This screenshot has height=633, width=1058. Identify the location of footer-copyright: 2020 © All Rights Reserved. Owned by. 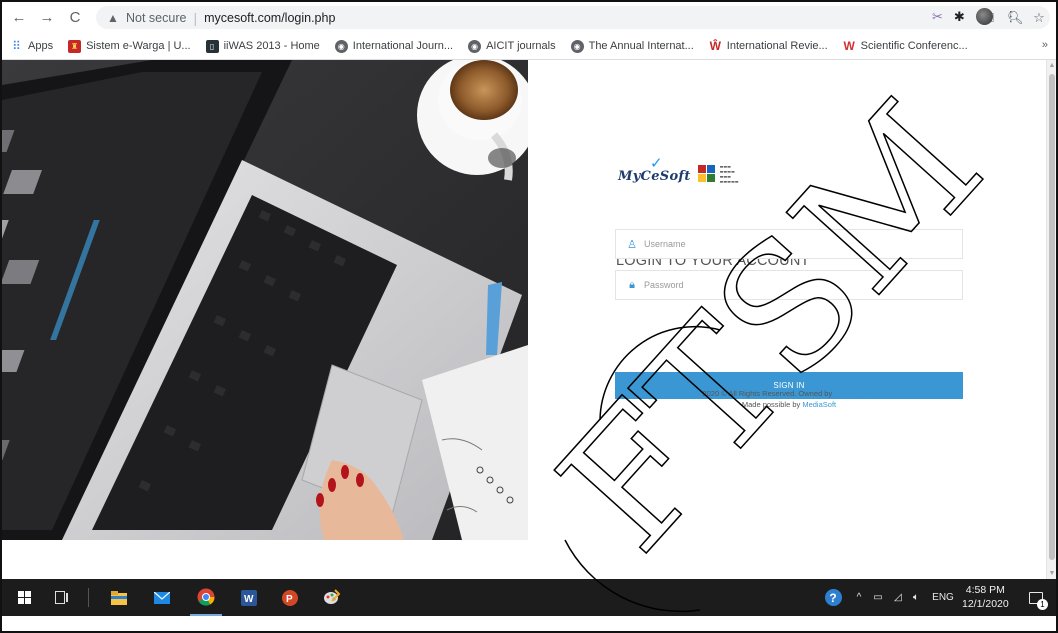
(767, 393).